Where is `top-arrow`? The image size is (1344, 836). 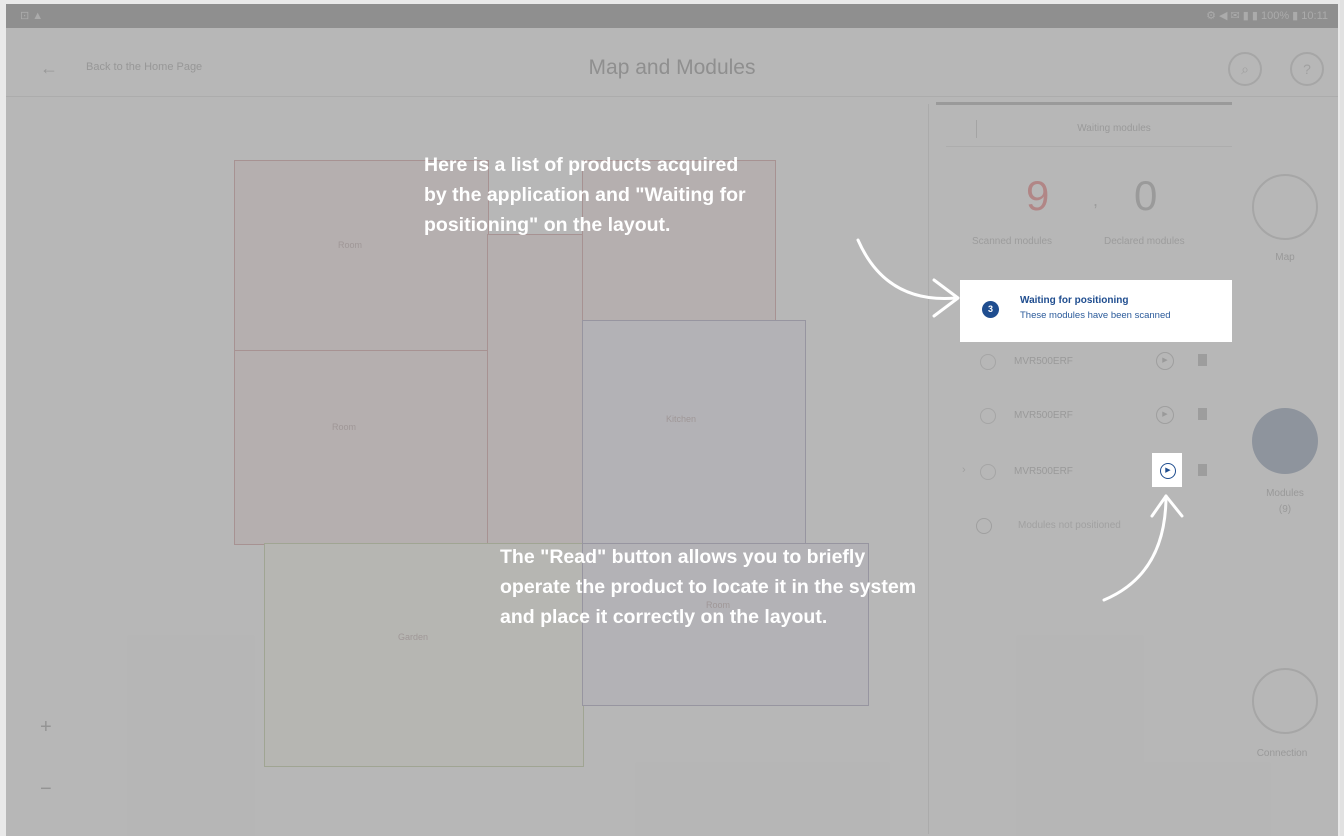 top-arrow is located at coordinates (907, 269).